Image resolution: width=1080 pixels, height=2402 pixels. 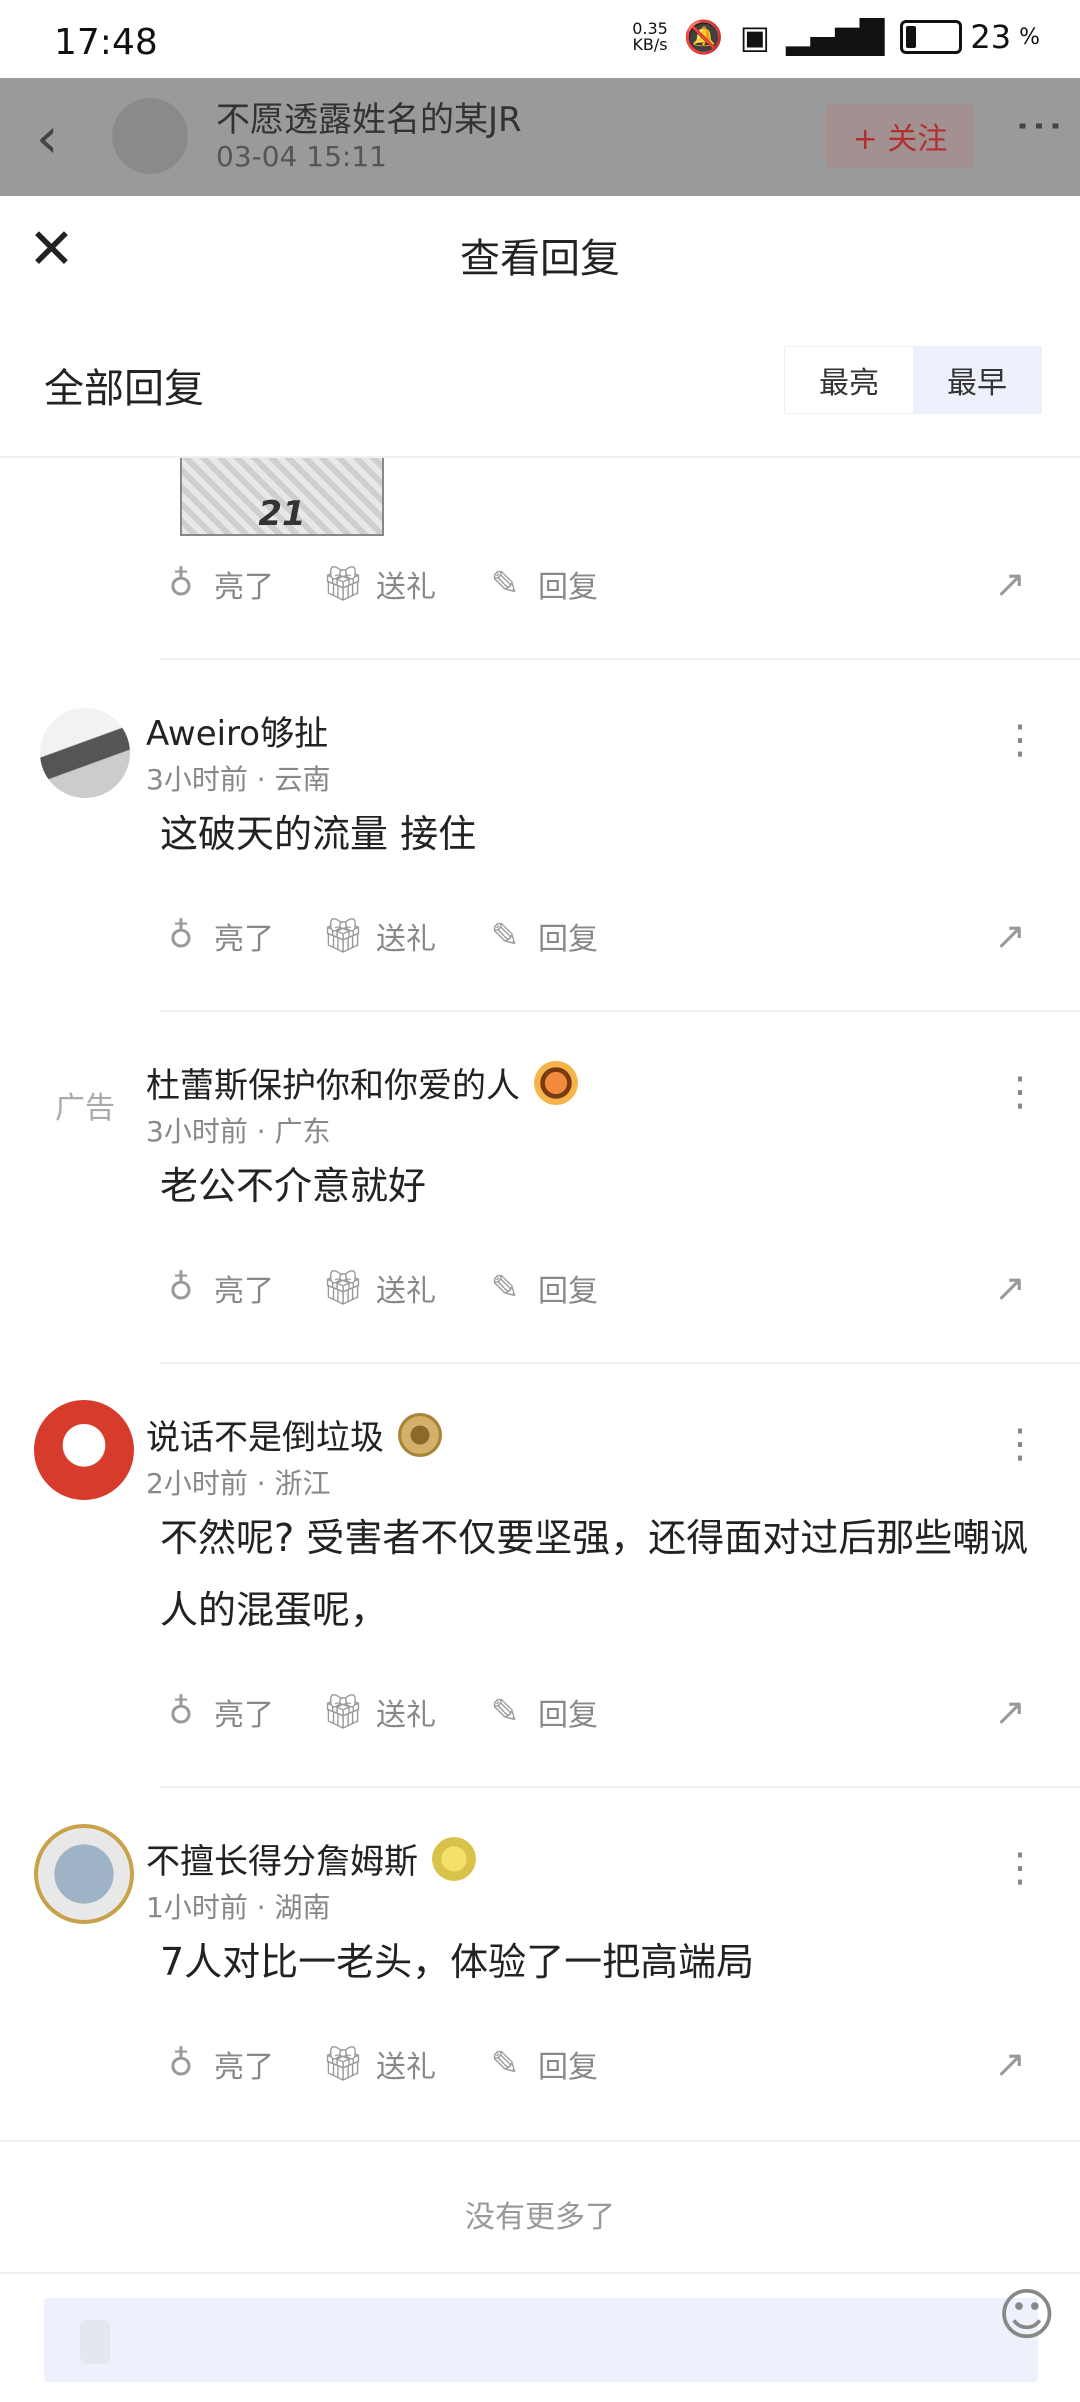 I want to click on comment-meta: 1小时前 · 湖南, so click(x=238, y=1907).